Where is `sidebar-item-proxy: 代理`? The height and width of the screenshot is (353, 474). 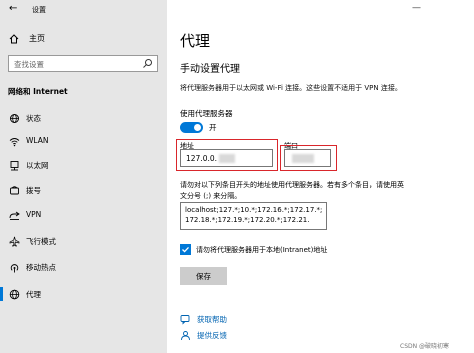 sidebar-item-proxy: 代理 is located at coordinates (83, 294).